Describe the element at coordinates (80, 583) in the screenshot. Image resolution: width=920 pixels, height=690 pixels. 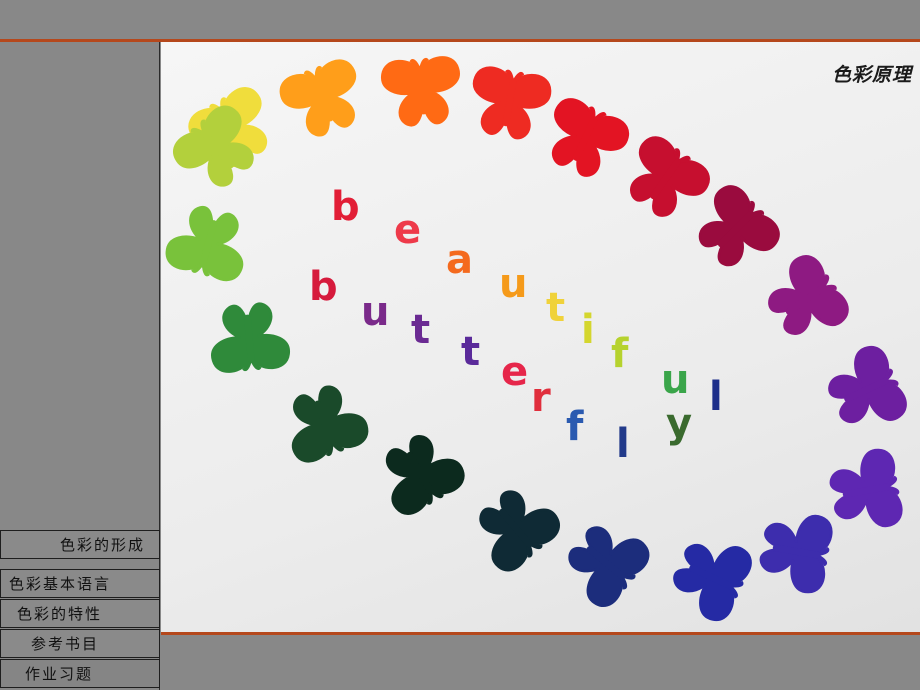
I see `menu-color-basic-language: 色彩基本语言` at that location.